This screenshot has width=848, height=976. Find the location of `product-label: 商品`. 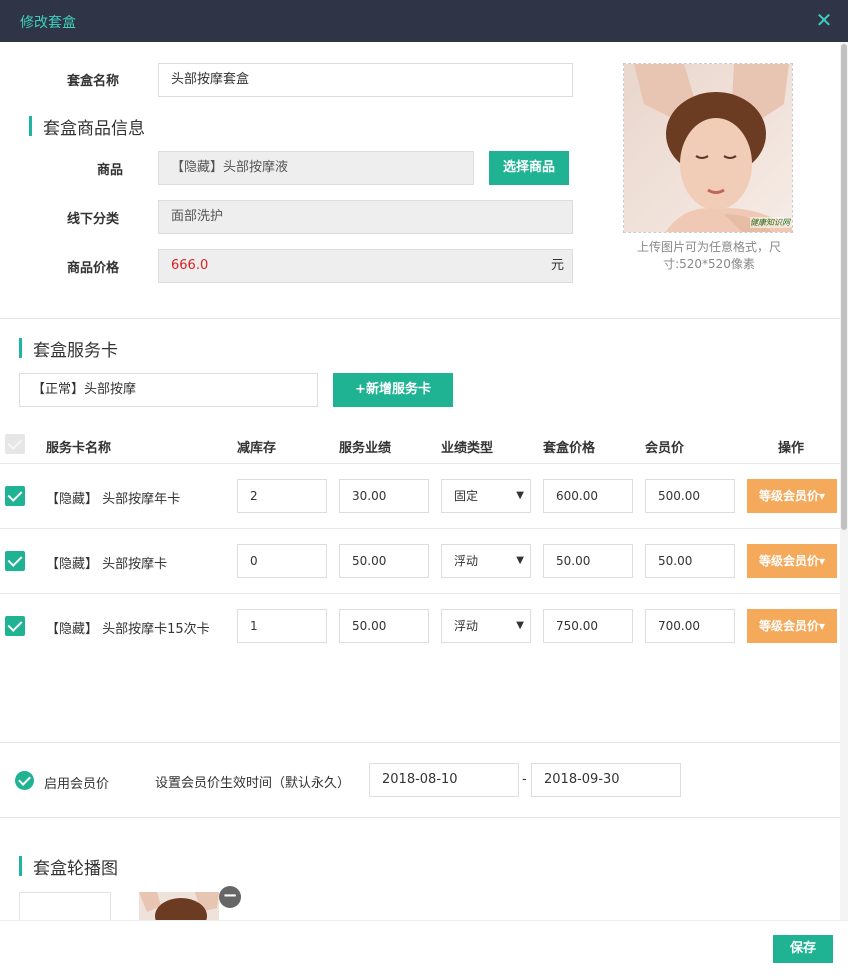

product-label: 商品 is located at coordinates (110, 170).